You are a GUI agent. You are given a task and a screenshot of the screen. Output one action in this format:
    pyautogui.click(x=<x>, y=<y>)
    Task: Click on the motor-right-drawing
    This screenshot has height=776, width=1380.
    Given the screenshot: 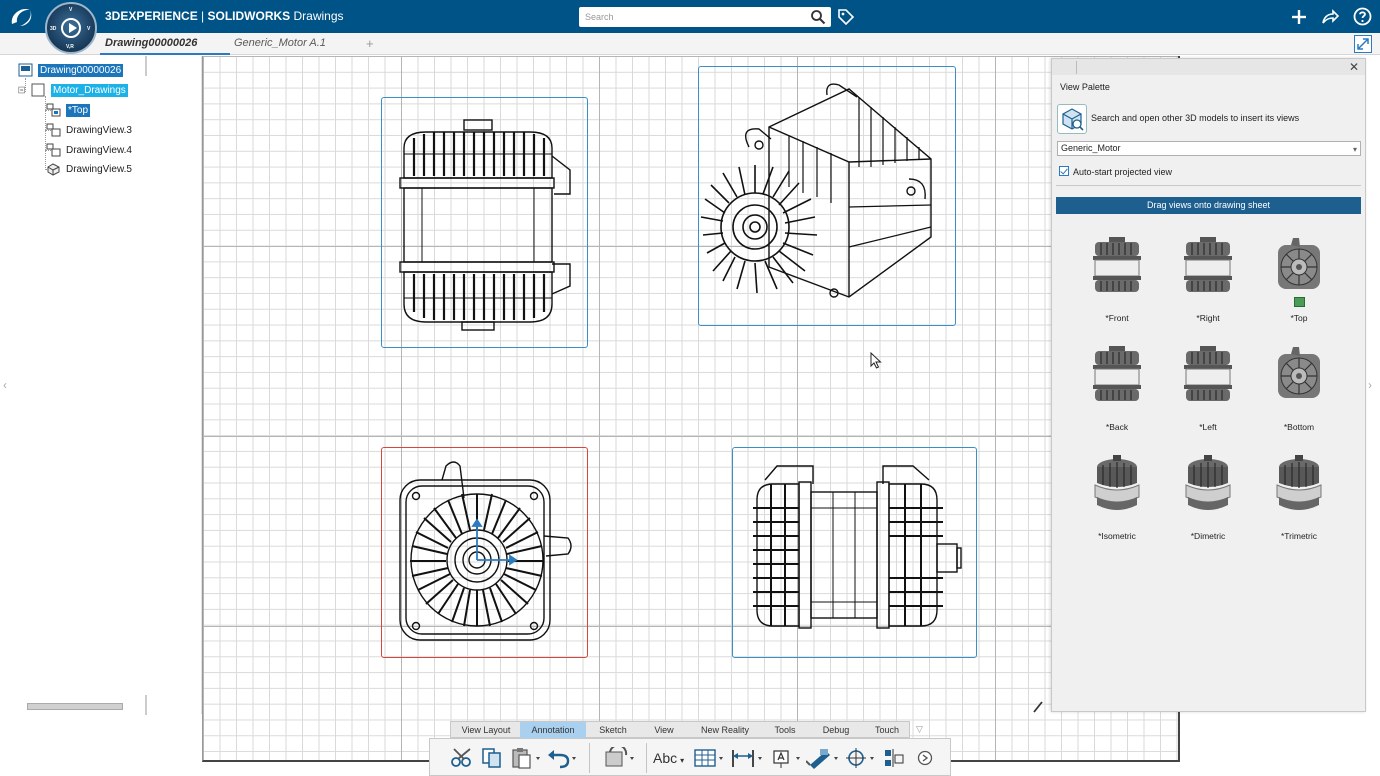 What is the action you would take?
    pyautogui.click(x=857, y=547)
    